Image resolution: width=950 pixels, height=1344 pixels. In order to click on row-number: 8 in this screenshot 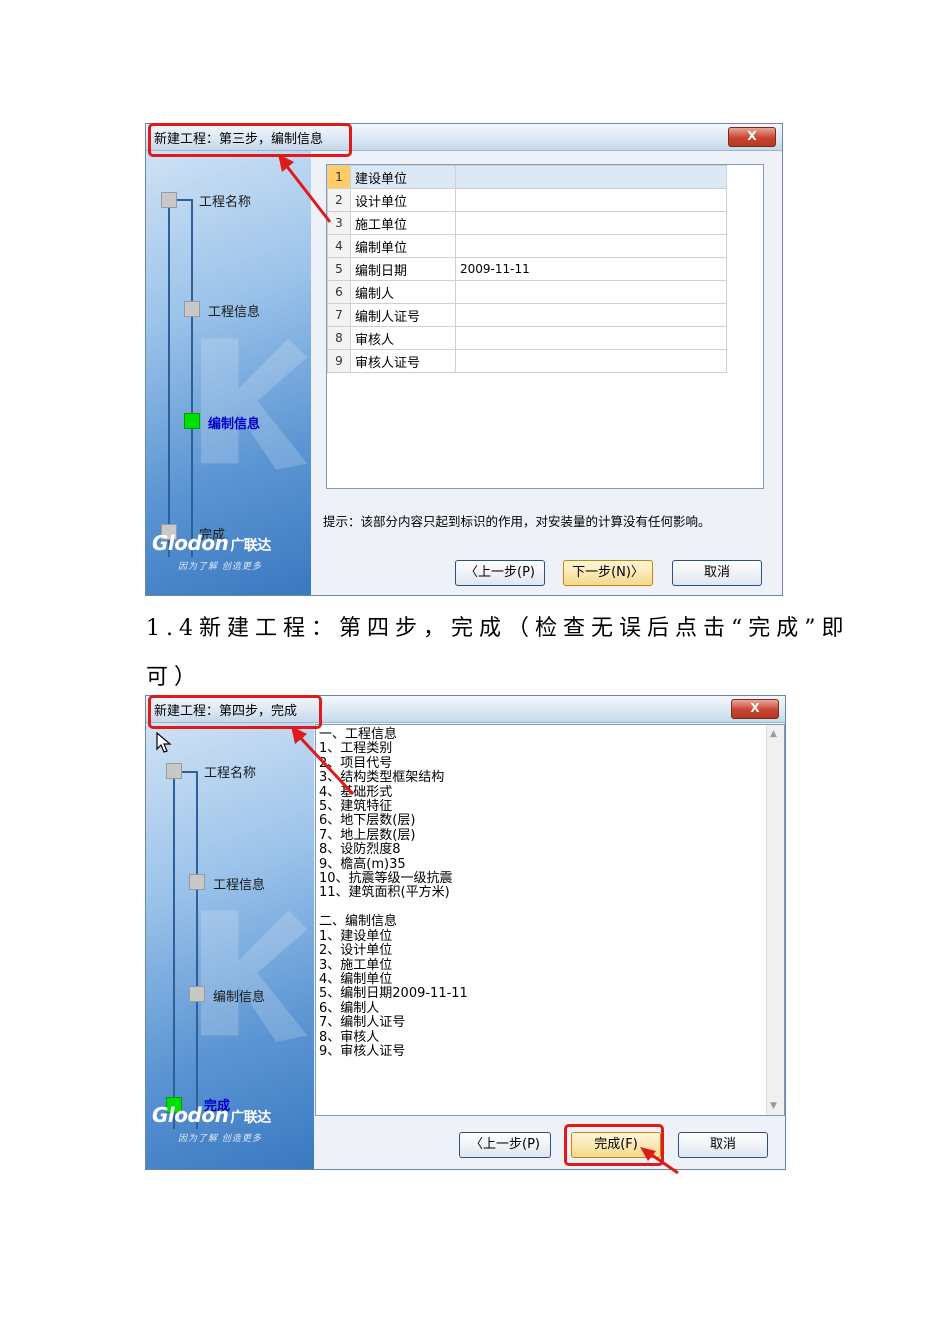, I will do `click(339, 338)`.